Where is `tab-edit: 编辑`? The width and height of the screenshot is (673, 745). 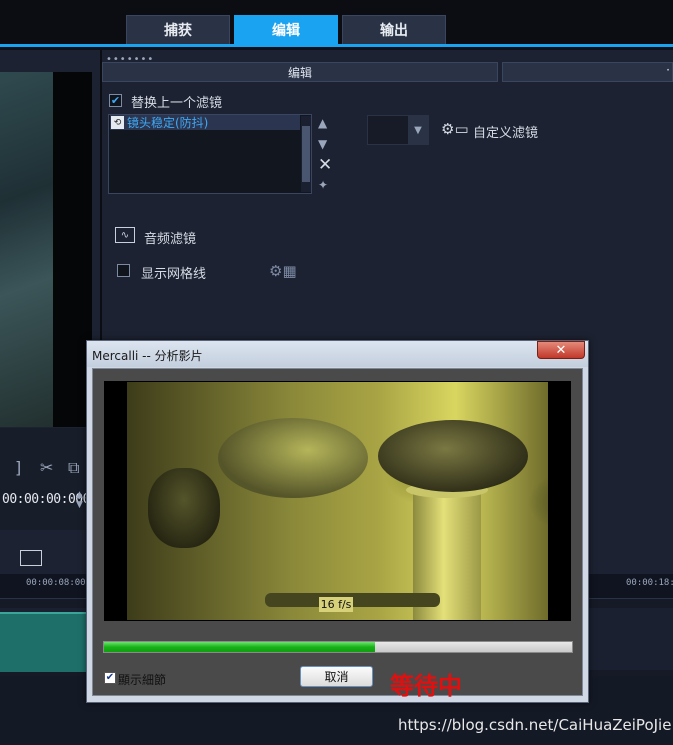
tab-edit: 编辑 is located at coordinates (286, 30).